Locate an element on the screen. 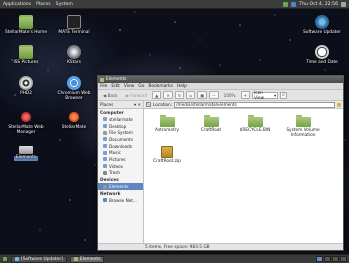  stellarmate-icon is located at coordinates (26, 117).